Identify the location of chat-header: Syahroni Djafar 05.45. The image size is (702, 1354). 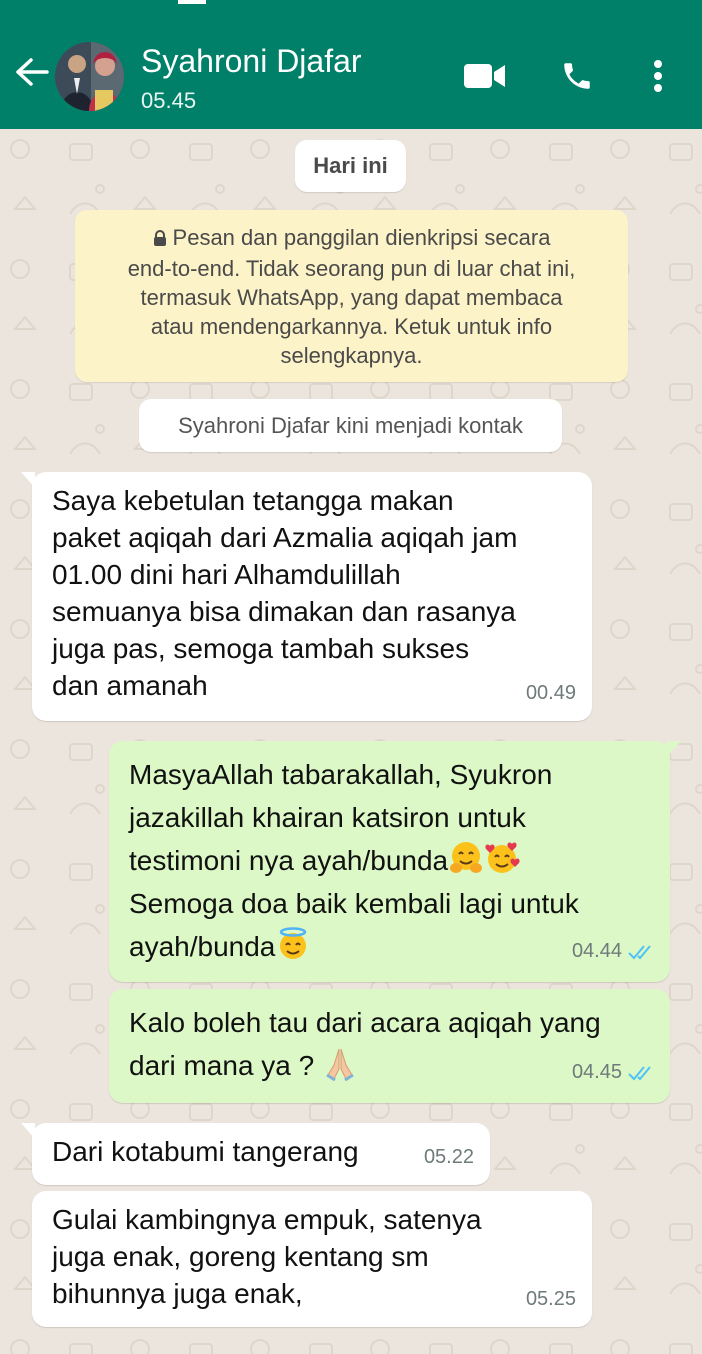
(351, 68).